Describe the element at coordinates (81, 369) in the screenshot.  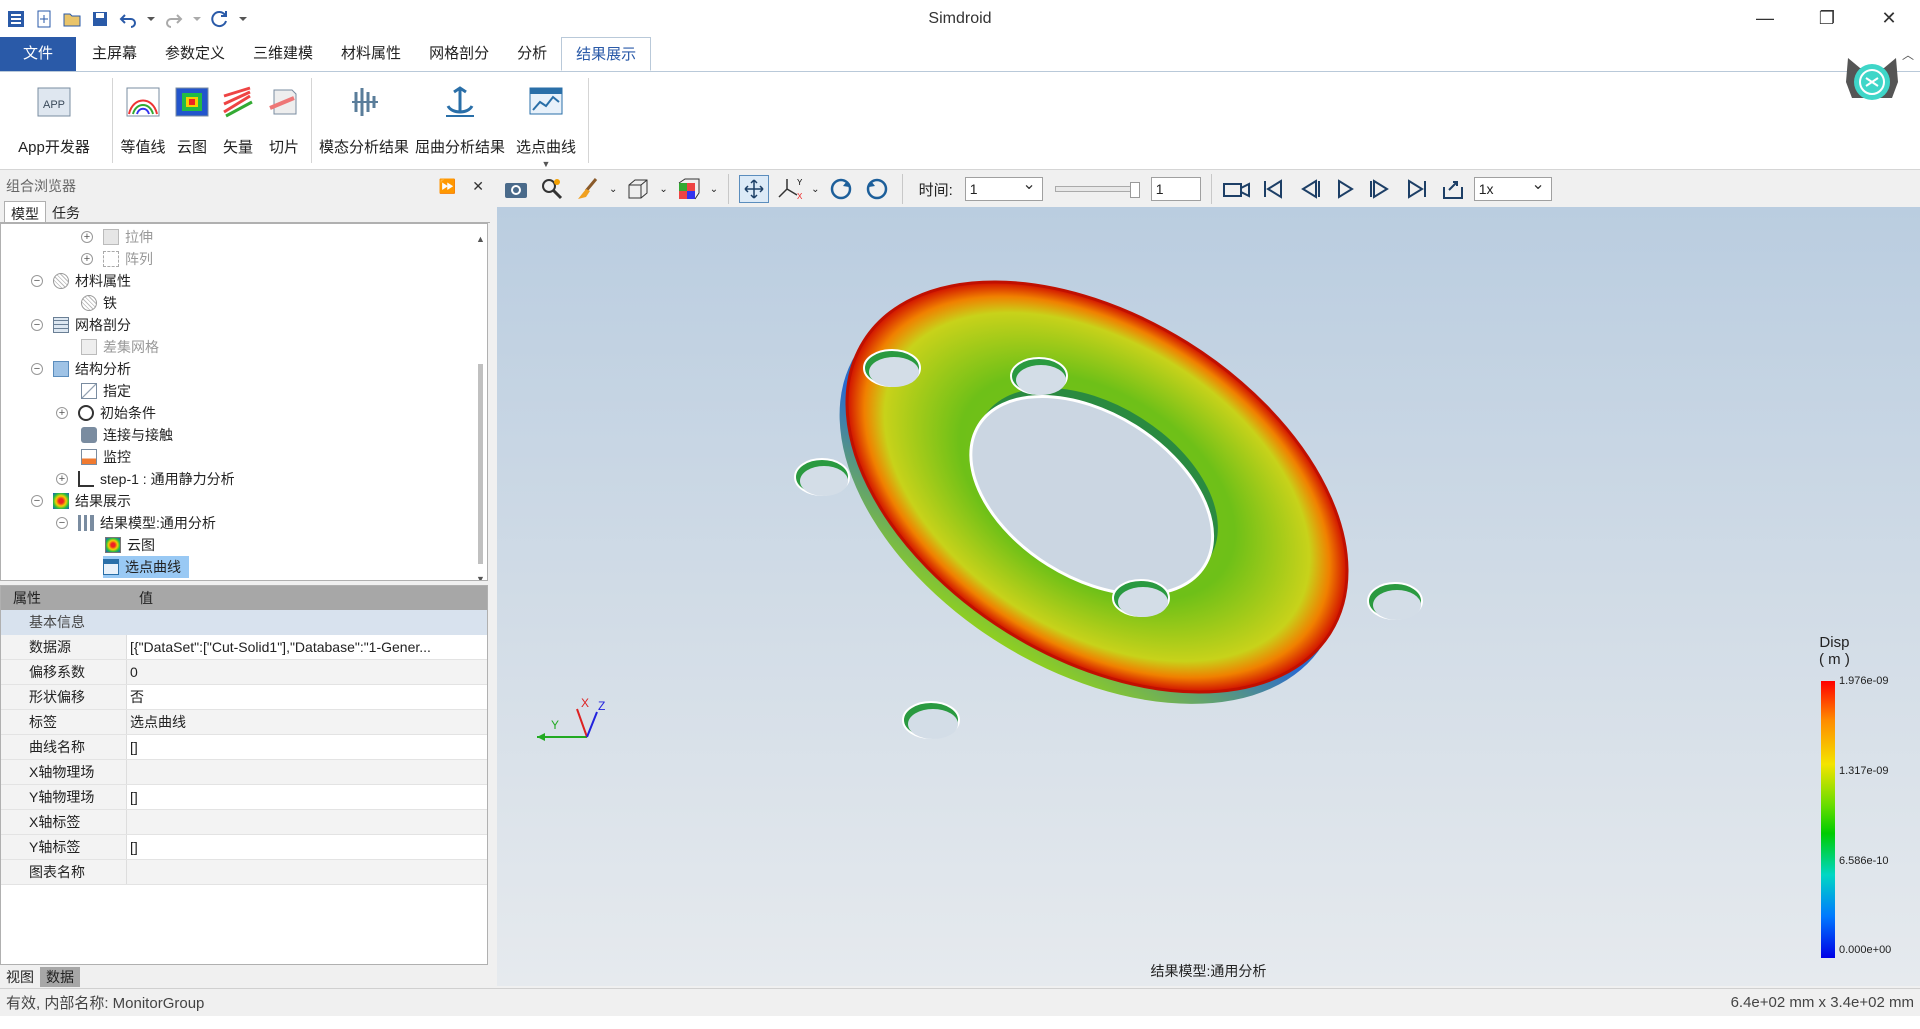
I see `tree-item-structural-analysis: − 结构分析` at that location.